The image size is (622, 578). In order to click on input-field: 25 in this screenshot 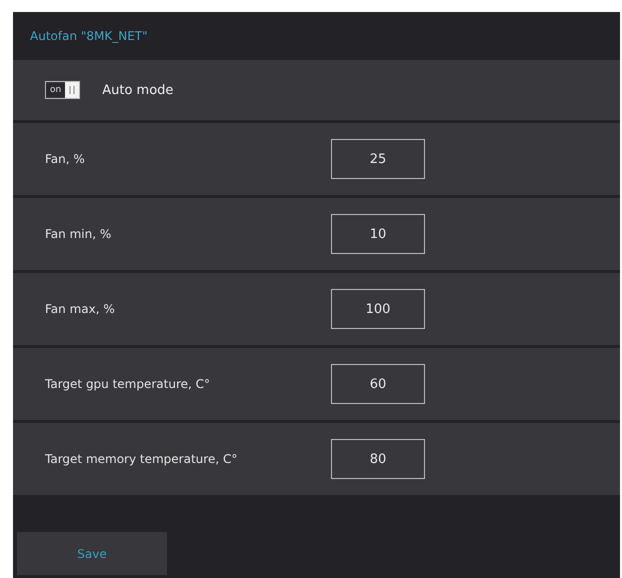, I will do `click(378, 159)`.